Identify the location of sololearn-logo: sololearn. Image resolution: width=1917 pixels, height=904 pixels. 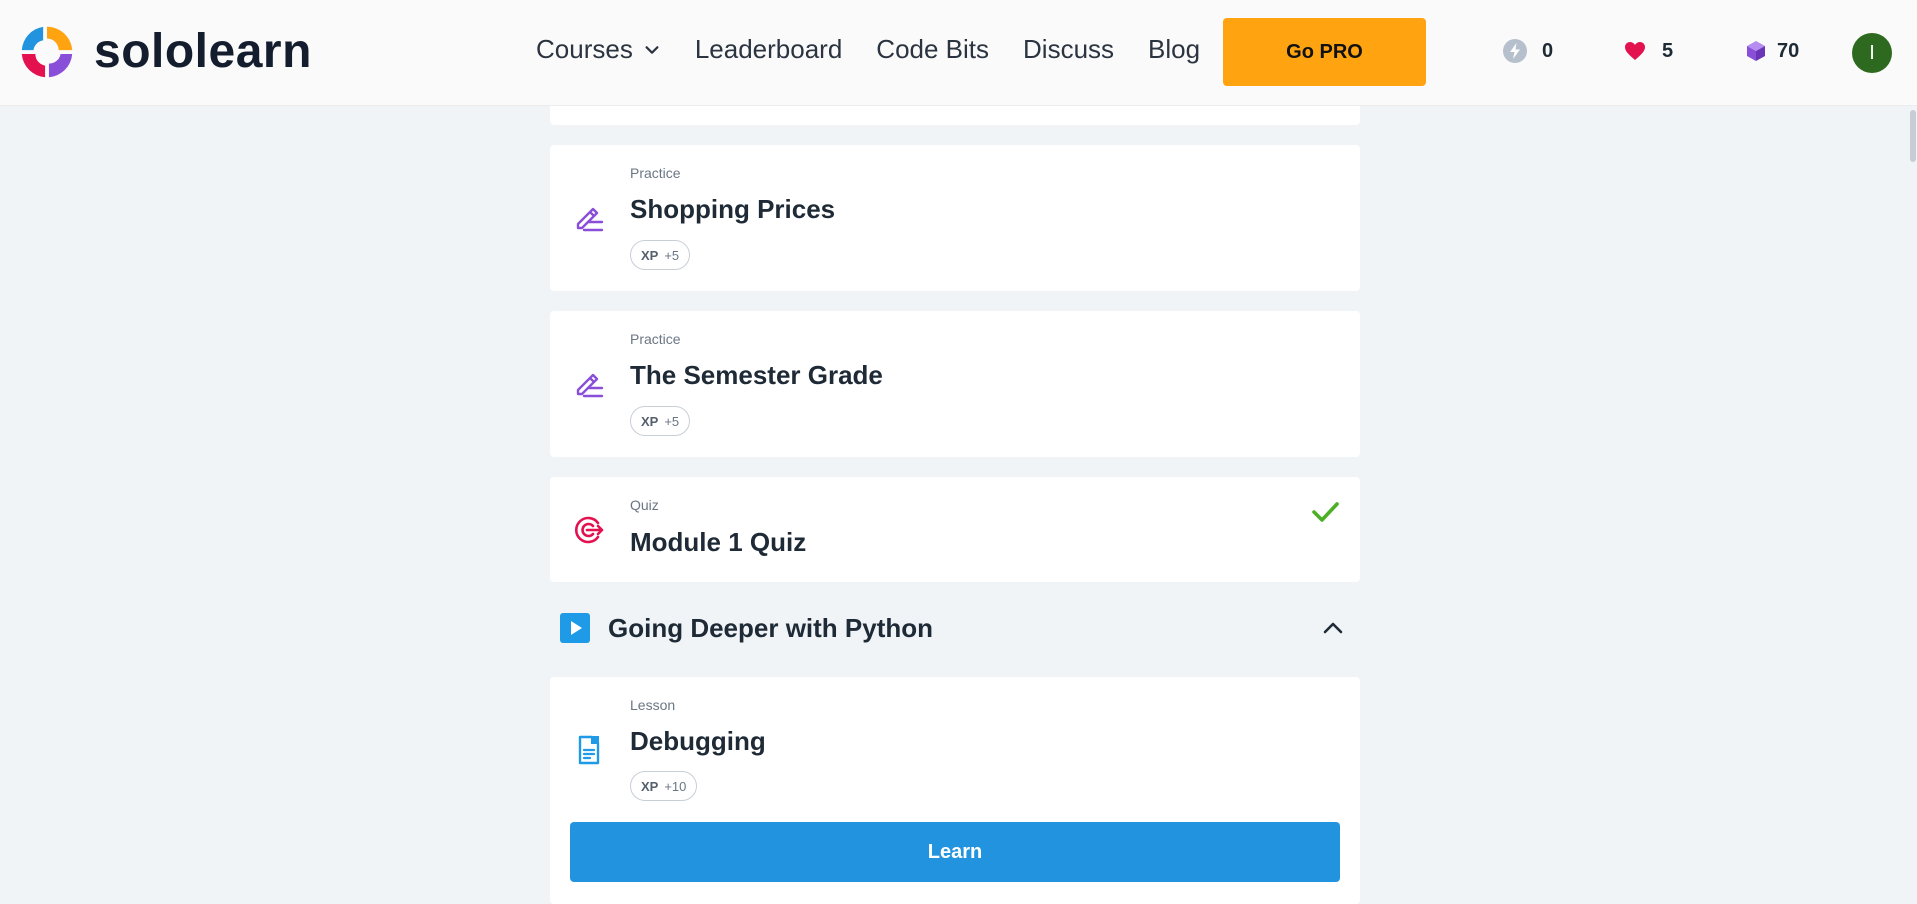
(164, 52).